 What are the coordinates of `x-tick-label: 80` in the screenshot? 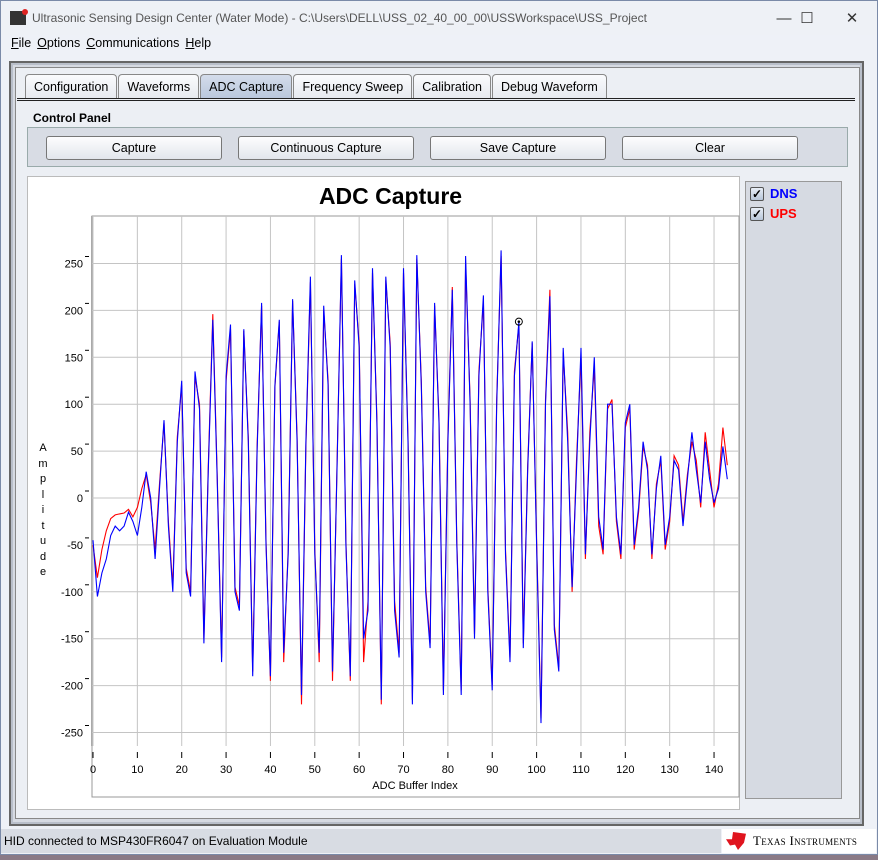 It's located at (448, 770).